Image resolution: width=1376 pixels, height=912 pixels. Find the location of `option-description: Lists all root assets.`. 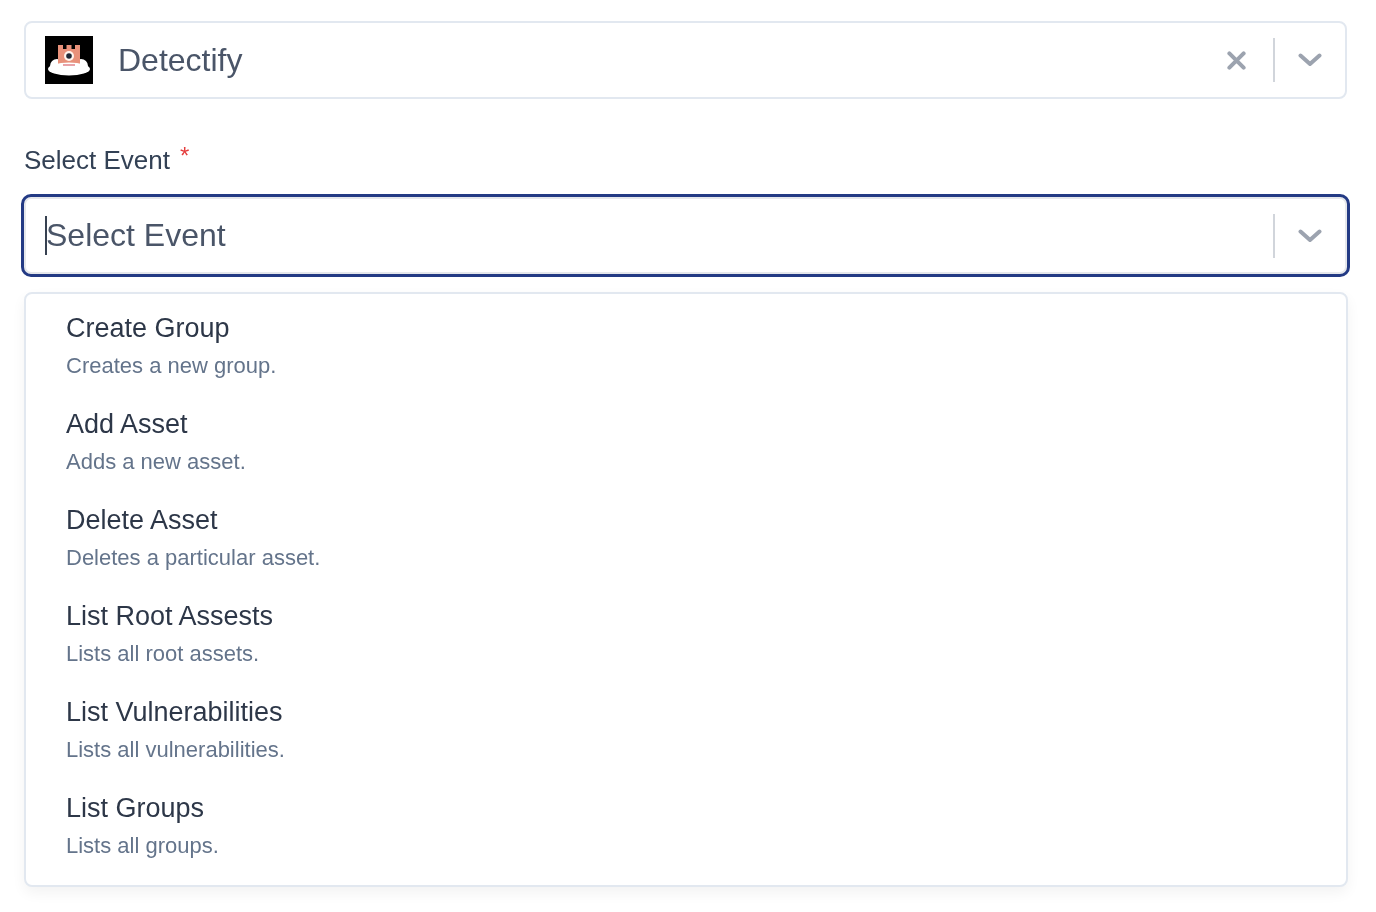

option-description: Lists all root assets. is located at coordinates (163, 654).